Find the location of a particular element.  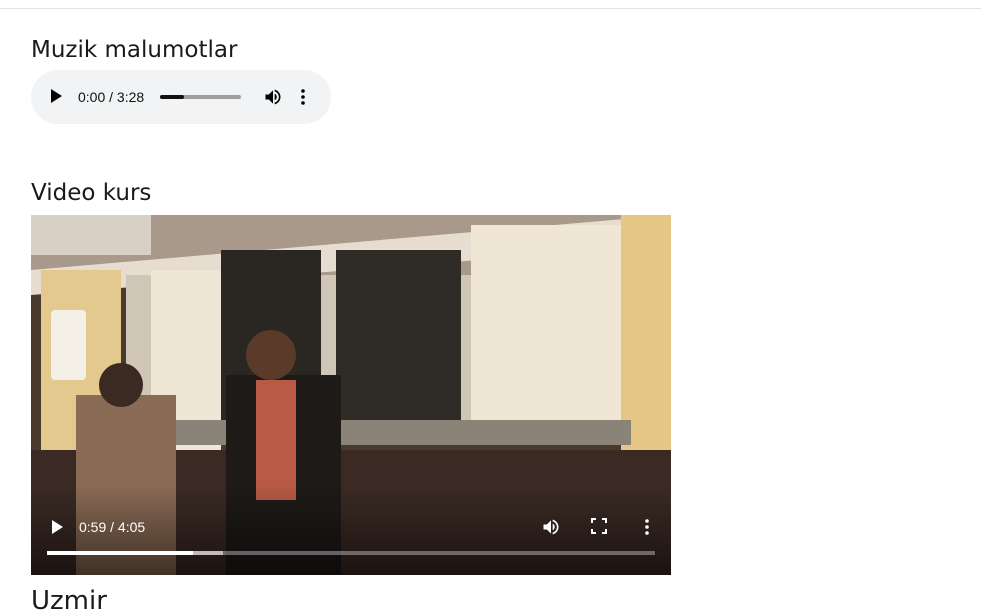

video-progress-fill is located at coordinates (120, 553).